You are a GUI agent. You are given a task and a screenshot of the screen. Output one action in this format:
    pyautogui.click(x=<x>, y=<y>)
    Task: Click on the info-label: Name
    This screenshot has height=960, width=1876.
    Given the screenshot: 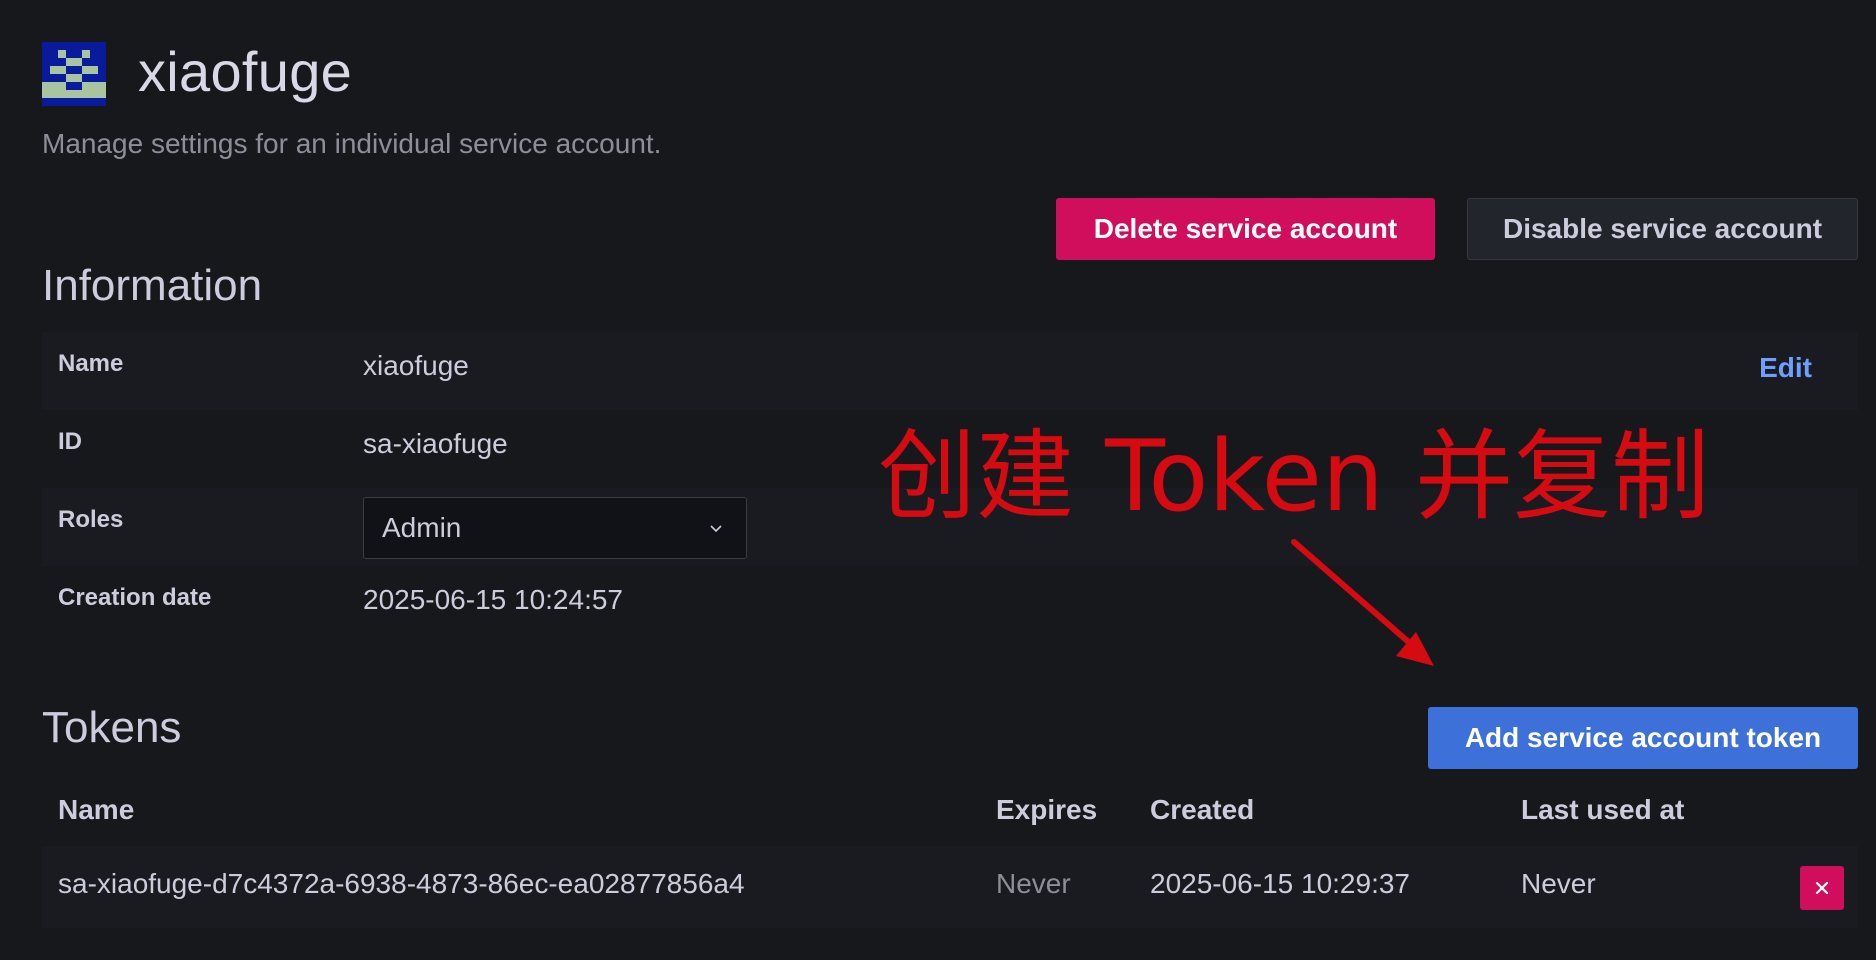 What is the action you would take?
    pyautogui.click(x=91, y=363)
    